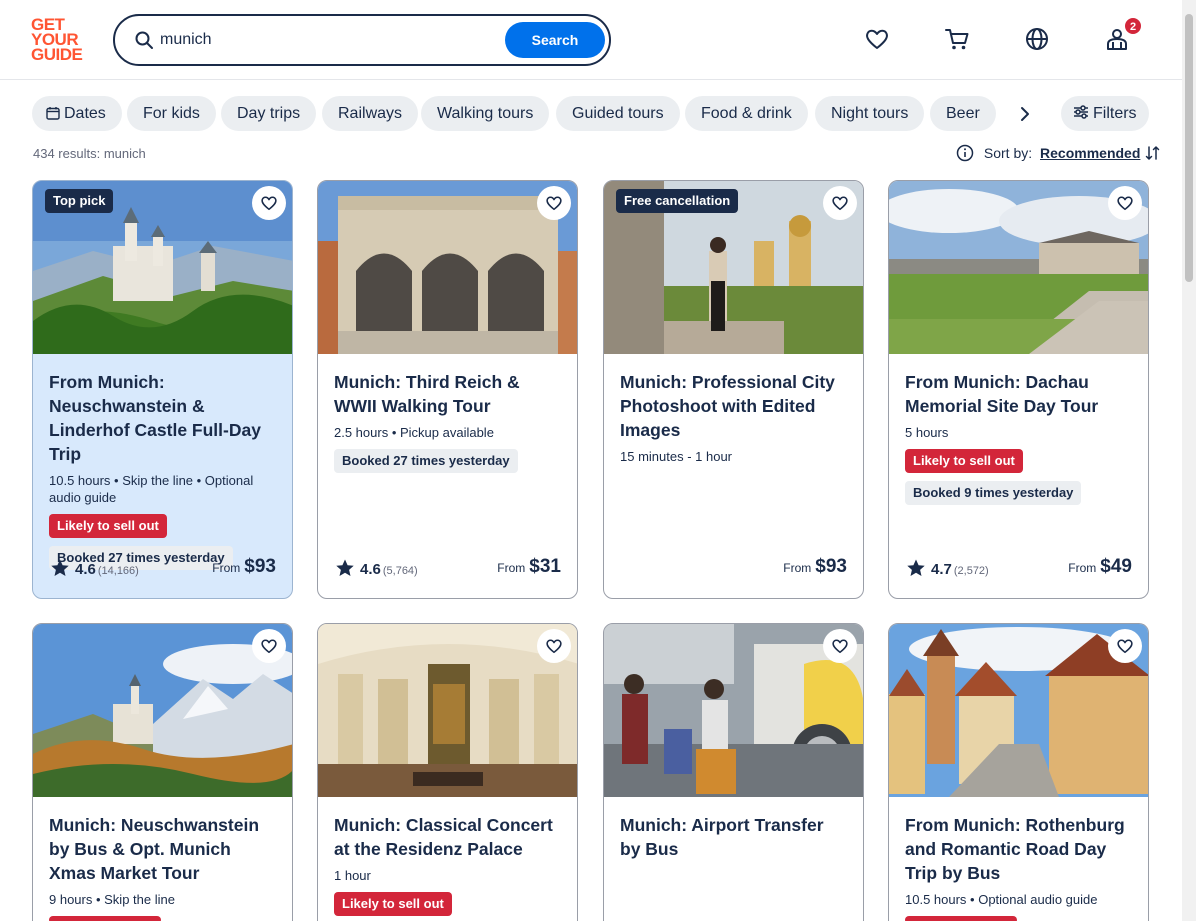 The width and height of the screenshot is (1196, 921). Describe the element at coordinates (85, 569) in the screenshot. I see `rating-value: 4.6` at that location.